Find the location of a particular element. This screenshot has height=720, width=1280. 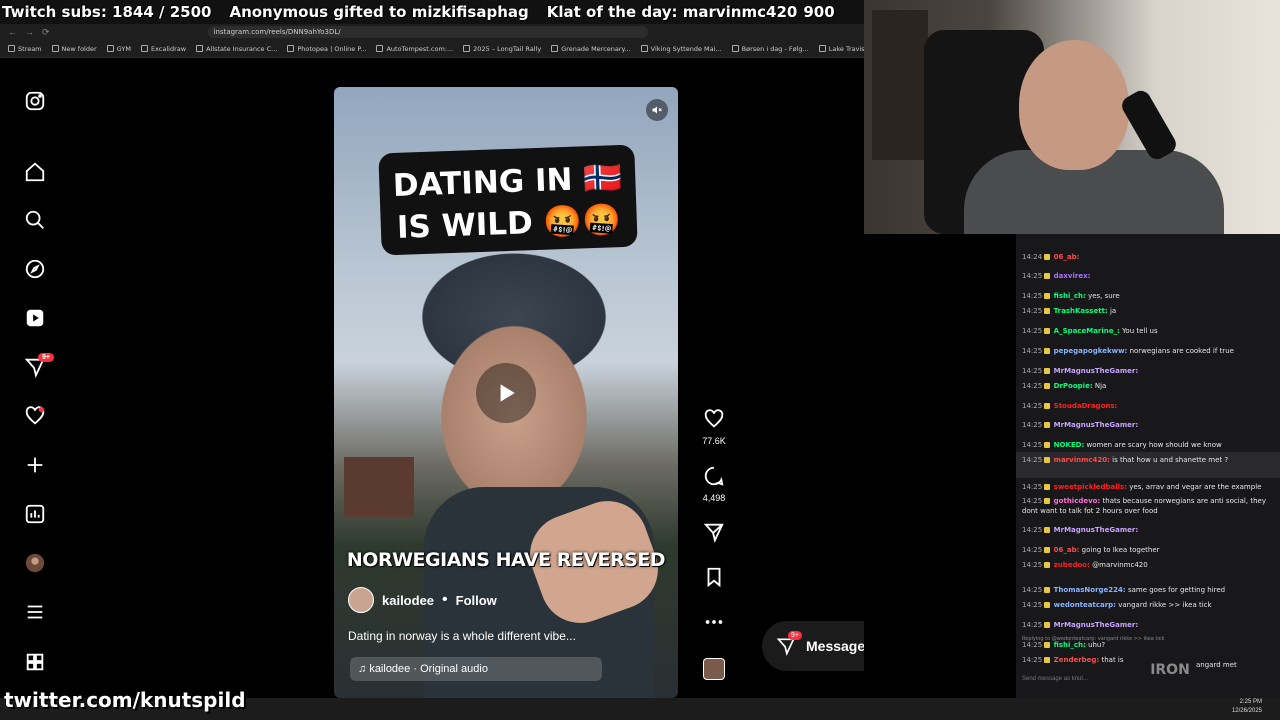

bookmark-item: New folder is located at coordinates (74, 49).